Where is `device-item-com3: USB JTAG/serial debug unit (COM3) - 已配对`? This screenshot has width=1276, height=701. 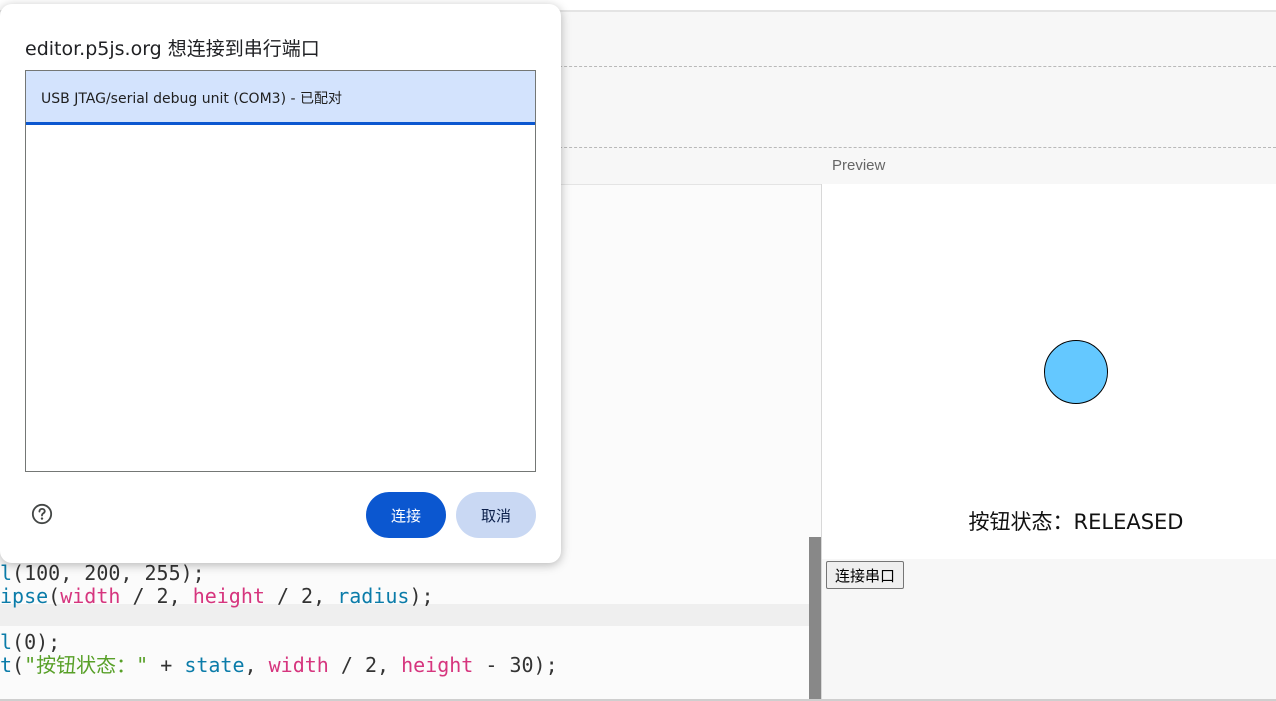 device-item-com3: USB JTAG/serial debug unit (COM3) - 已配对 is located at coordinates (280, 98).